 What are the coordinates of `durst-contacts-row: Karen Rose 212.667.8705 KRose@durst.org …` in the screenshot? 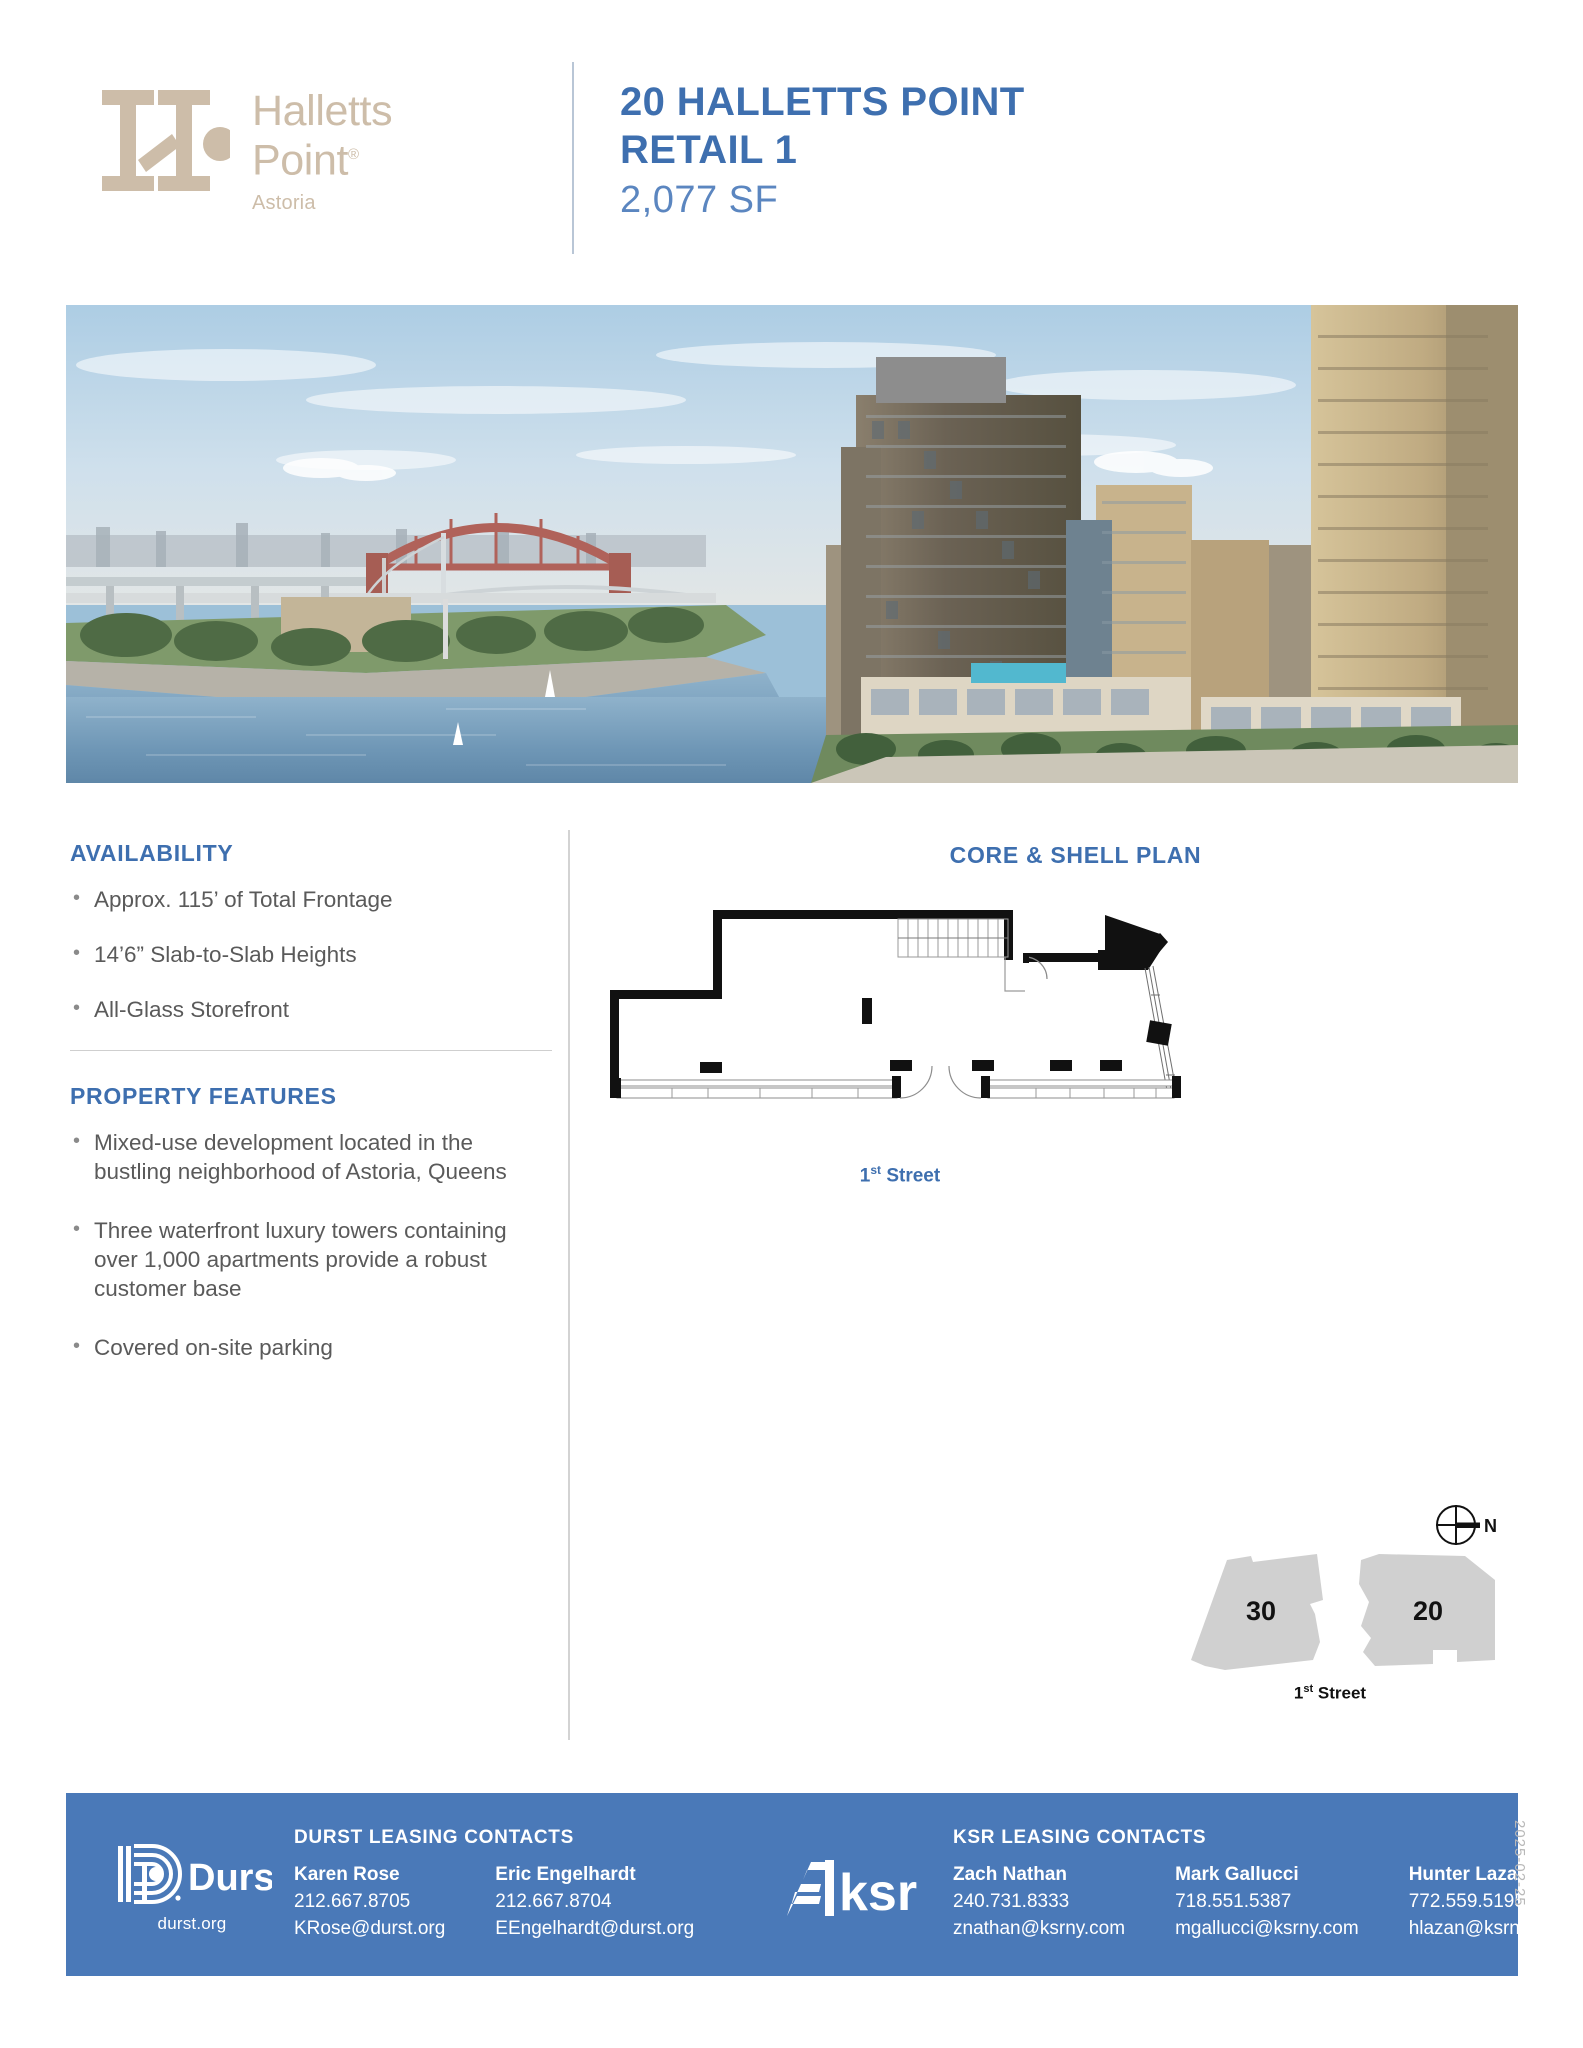 It's located at (494, 1902).